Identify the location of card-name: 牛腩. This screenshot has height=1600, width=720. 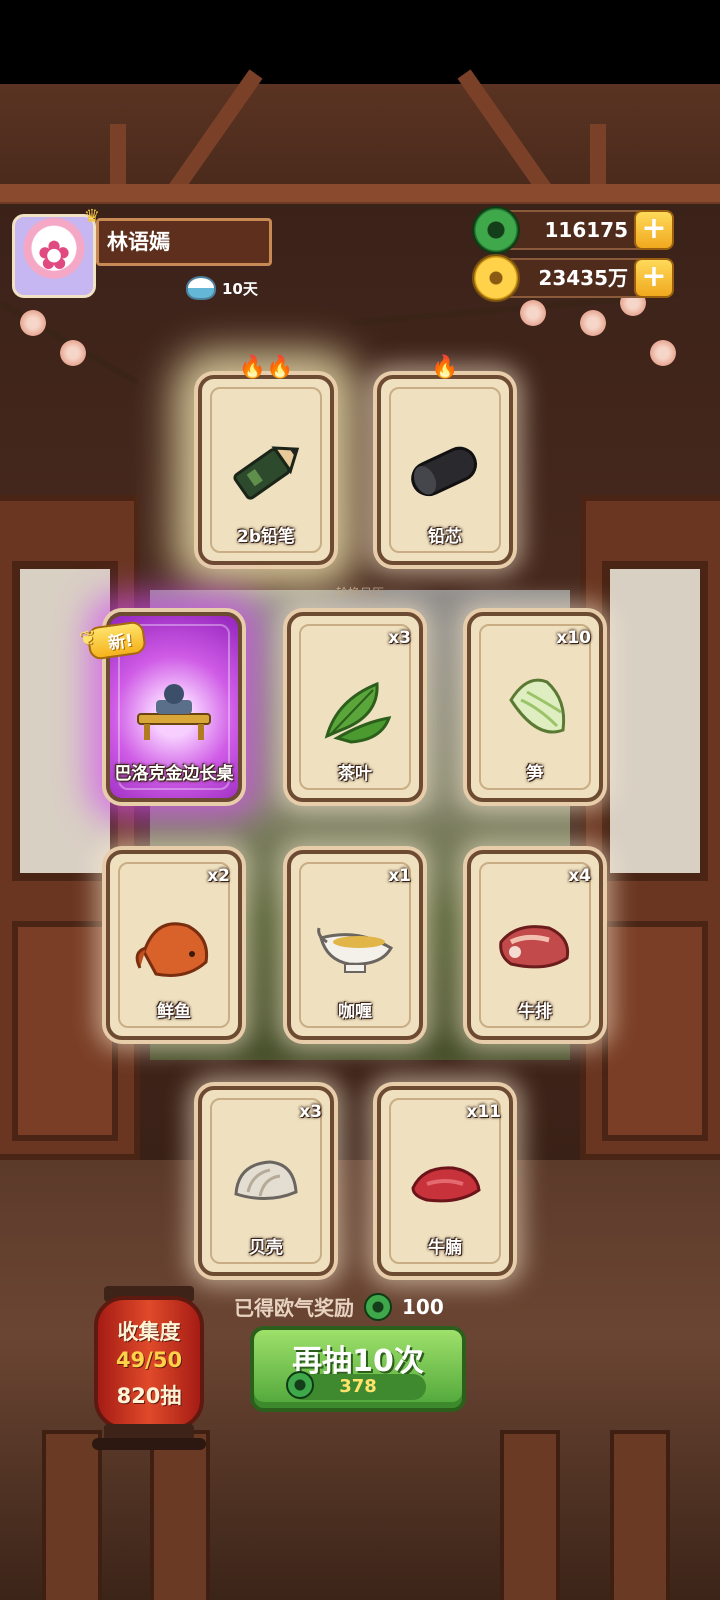
(445, 1248).